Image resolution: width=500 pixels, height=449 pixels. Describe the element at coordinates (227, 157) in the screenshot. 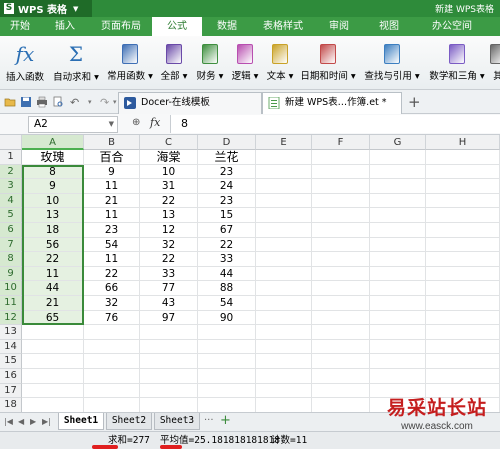

I see `cell: 兰花` at that location.